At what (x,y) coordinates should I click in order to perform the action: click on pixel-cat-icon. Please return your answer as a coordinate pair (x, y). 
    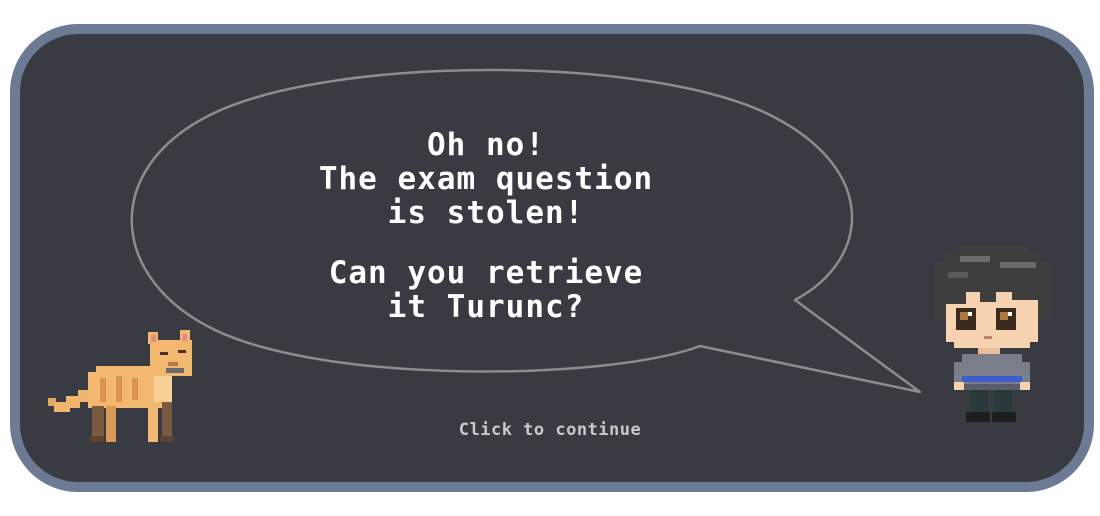
    Looking at the image, I should click on (120, 386).